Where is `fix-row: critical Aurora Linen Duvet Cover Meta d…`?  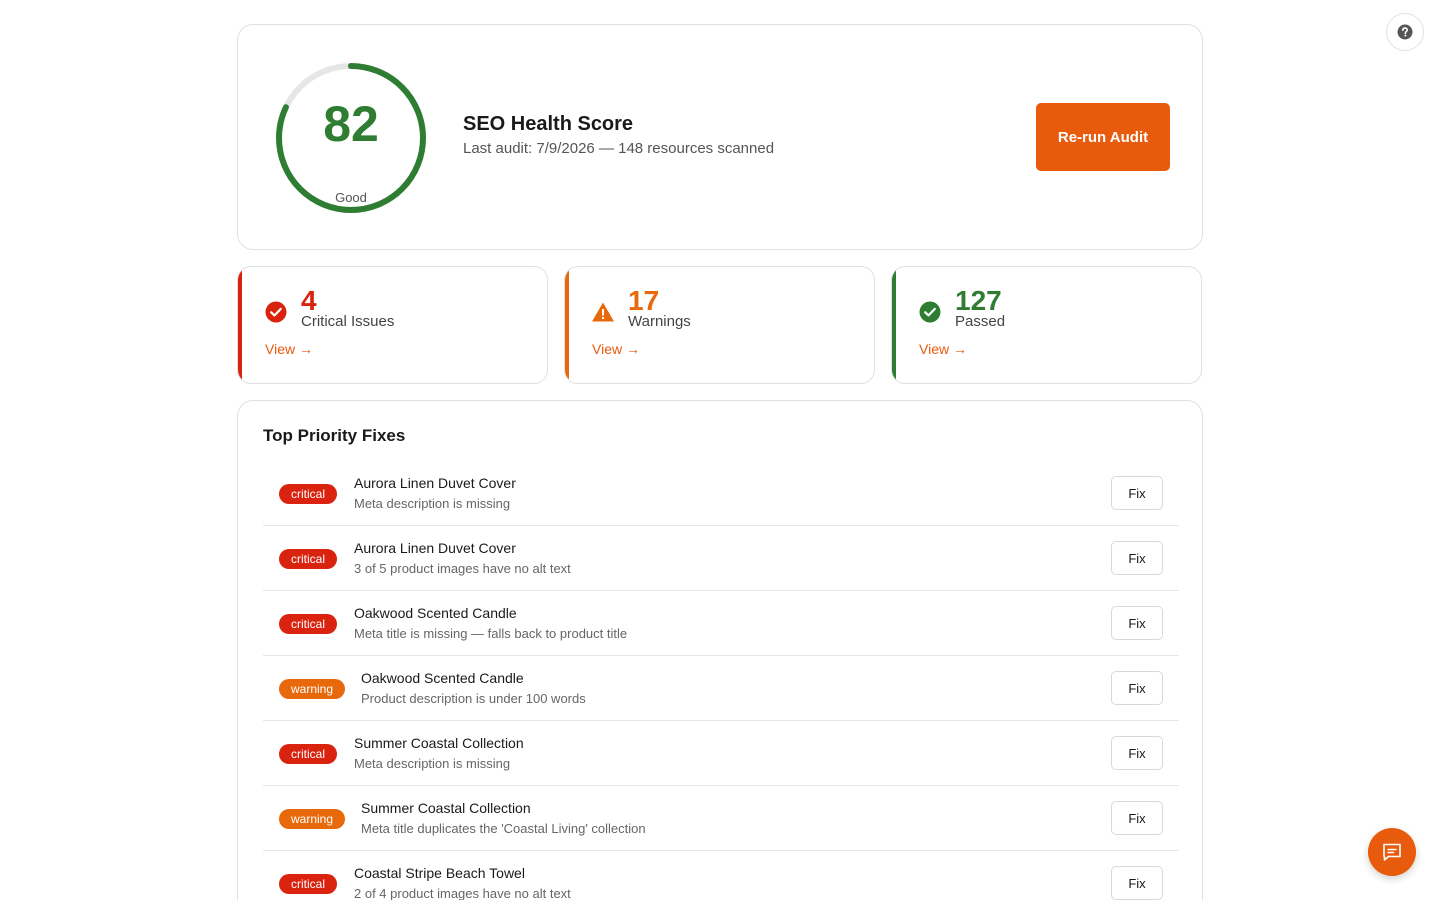
fix-row: critical Aurora Linen Duvet Cover Meta d… is located at coordinates (721, 493).